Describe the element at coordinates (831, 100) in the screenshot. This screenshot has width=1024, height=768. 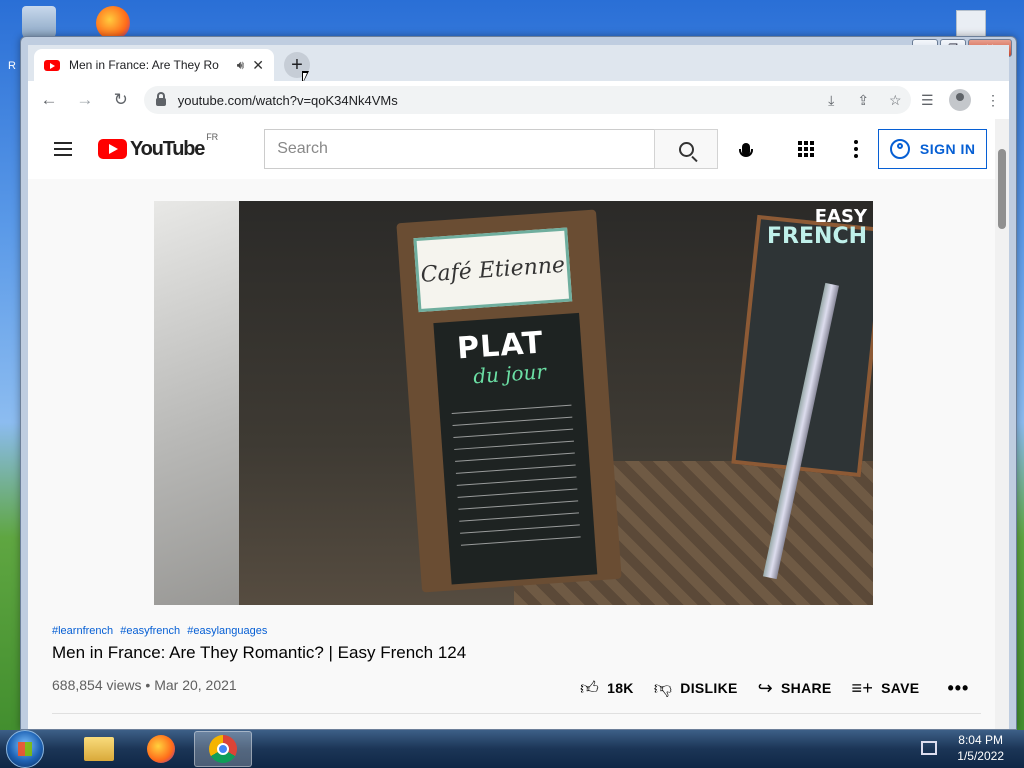
I see `install-icon: ⤓` at that location.